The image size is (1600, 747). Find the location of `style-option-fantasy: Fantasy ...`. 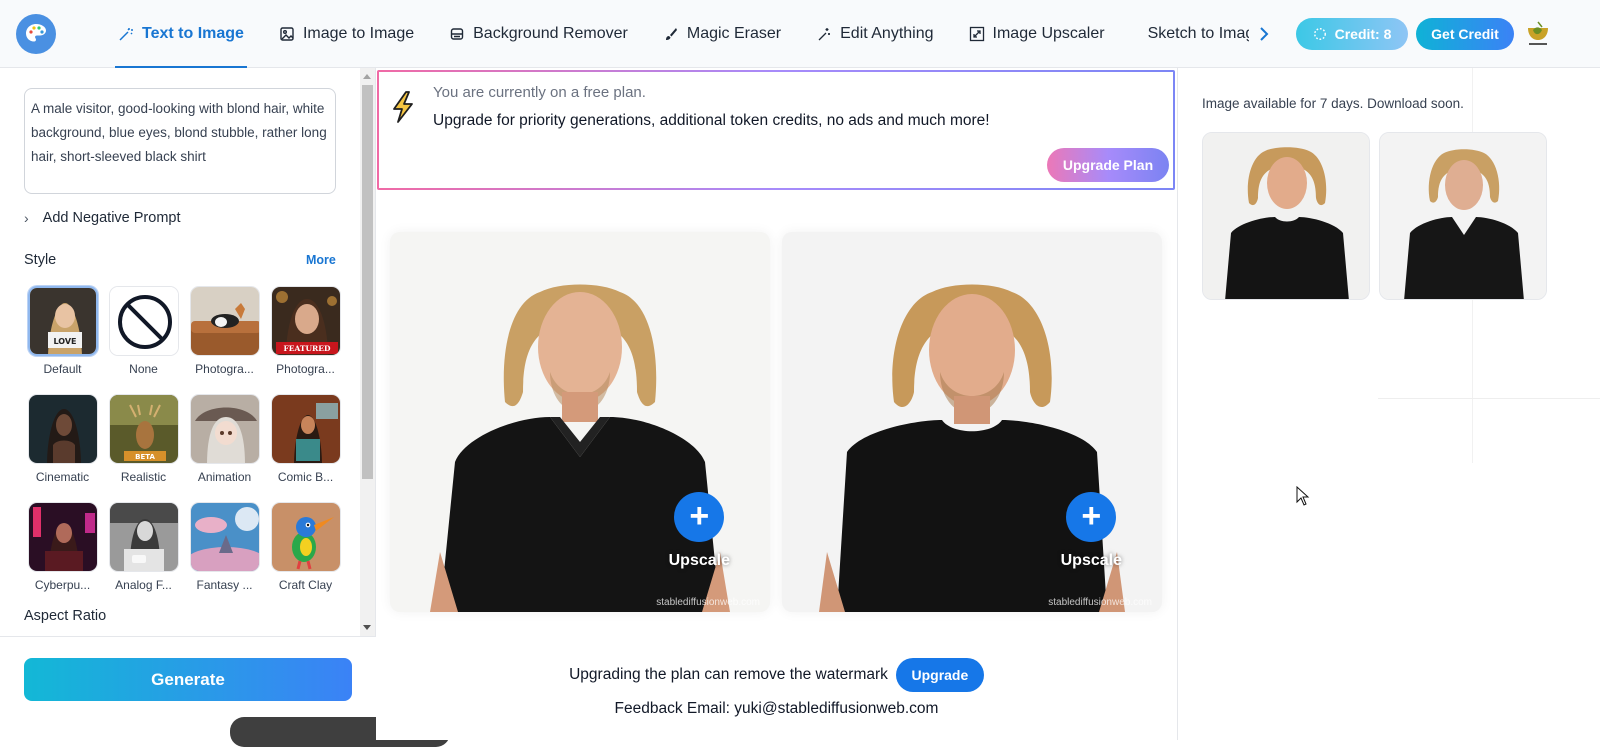

style-option-fantasy: Fantasy ... is located at coordinates (224, 547).